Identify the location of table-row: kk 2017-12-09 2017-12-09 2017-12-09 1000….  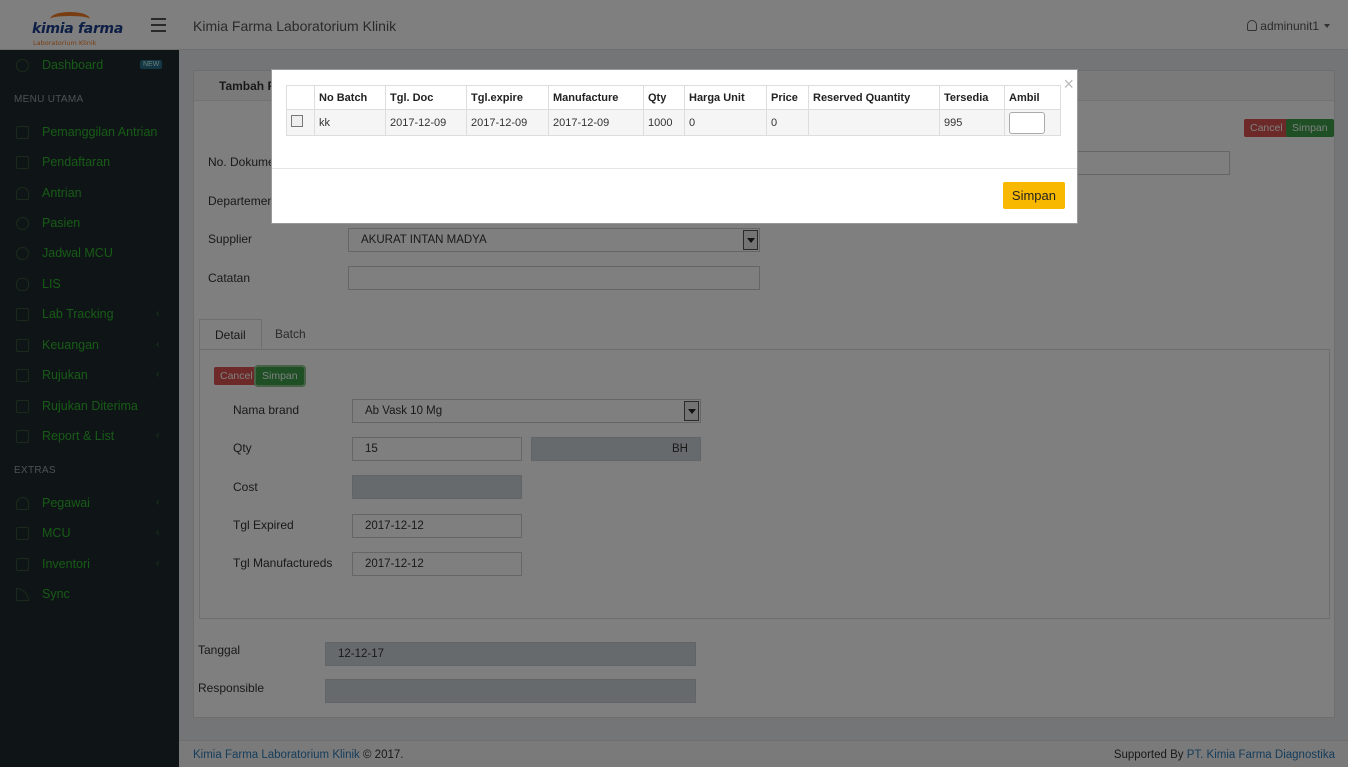
(673, 122).